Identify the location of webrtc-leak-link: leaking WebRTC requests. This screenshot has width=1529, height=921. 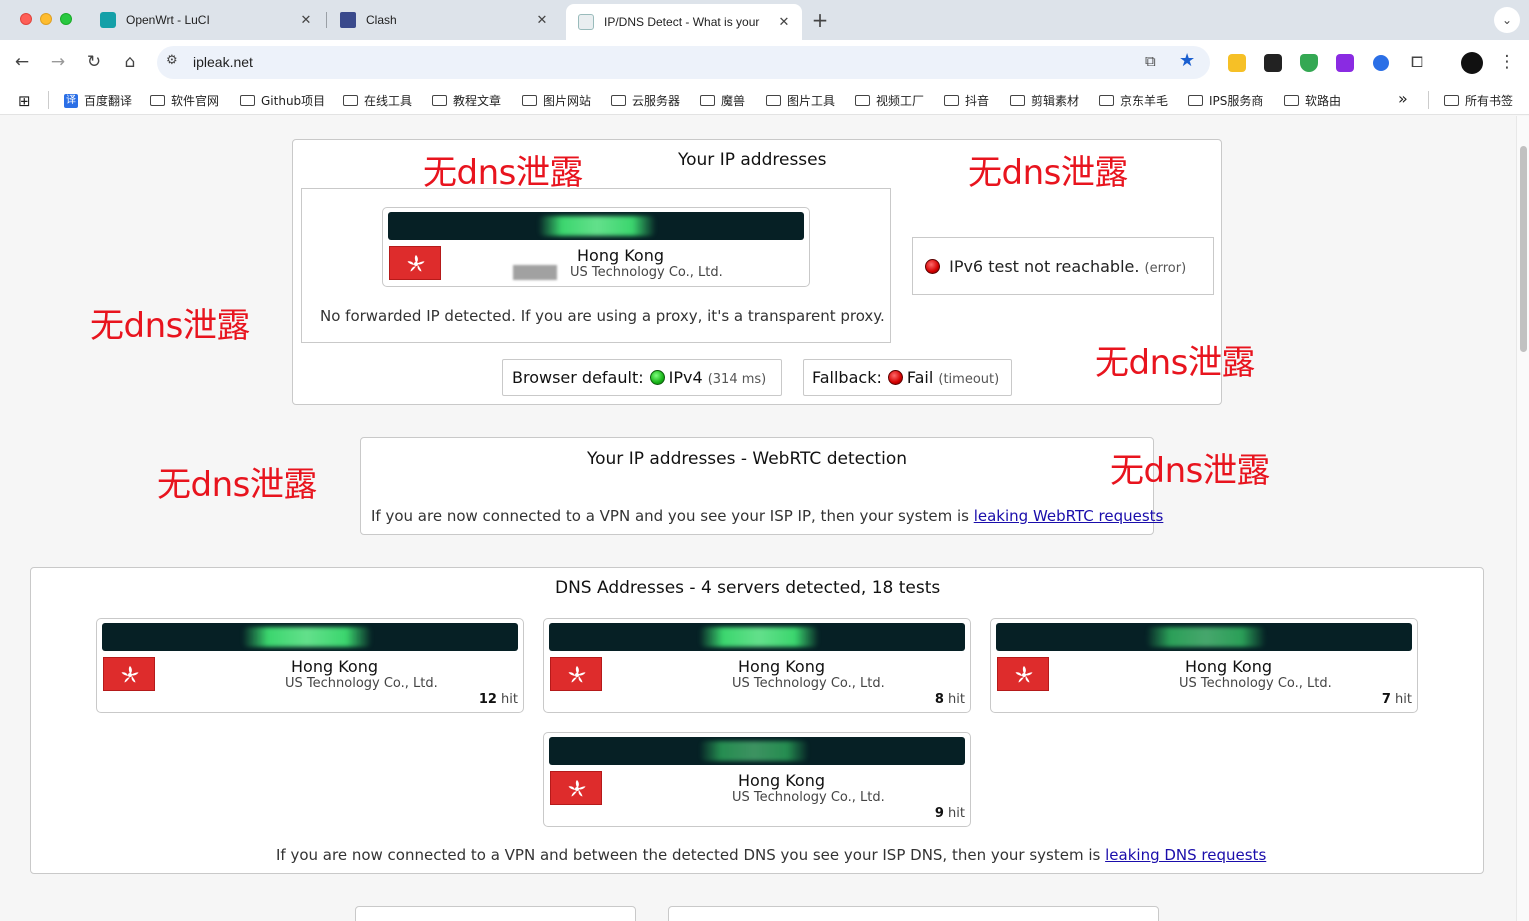
(1069, 516).